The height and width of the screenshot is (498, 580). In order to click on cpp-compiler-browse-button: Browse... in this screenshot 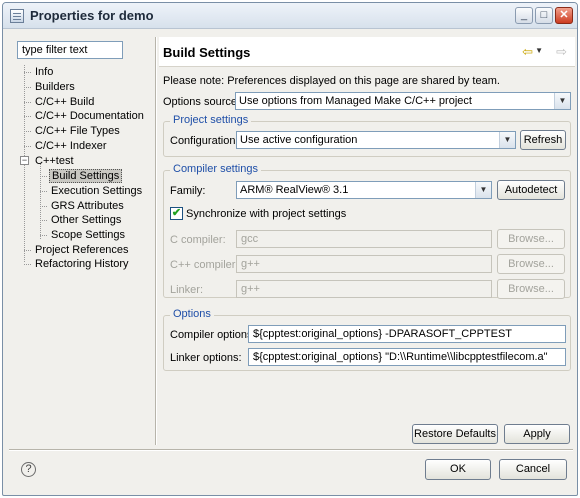, I will do `click(531, 264)`.